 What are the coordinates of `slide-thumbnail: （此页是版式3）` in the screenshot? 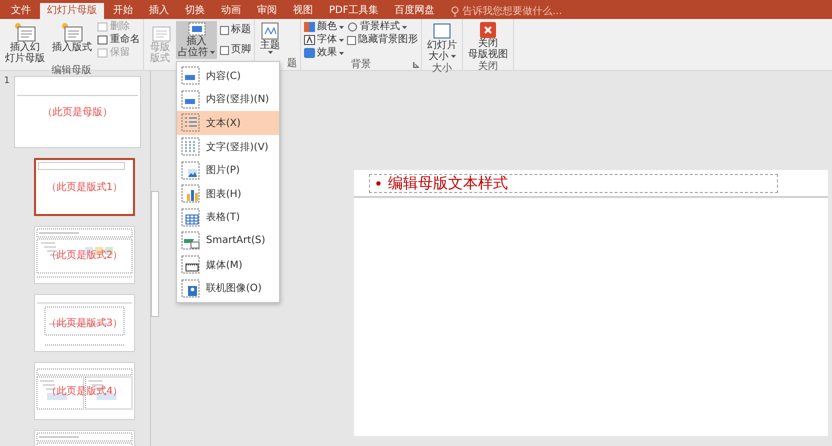 It's located at (84, 323).